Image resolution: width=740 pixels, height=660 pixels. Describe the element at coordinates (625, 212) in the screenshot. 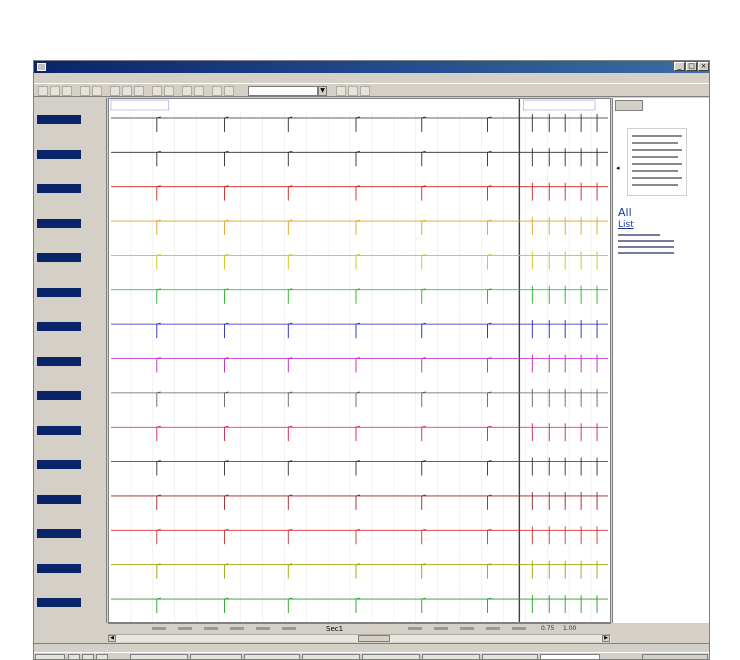

I see `all-label: All` at that location.